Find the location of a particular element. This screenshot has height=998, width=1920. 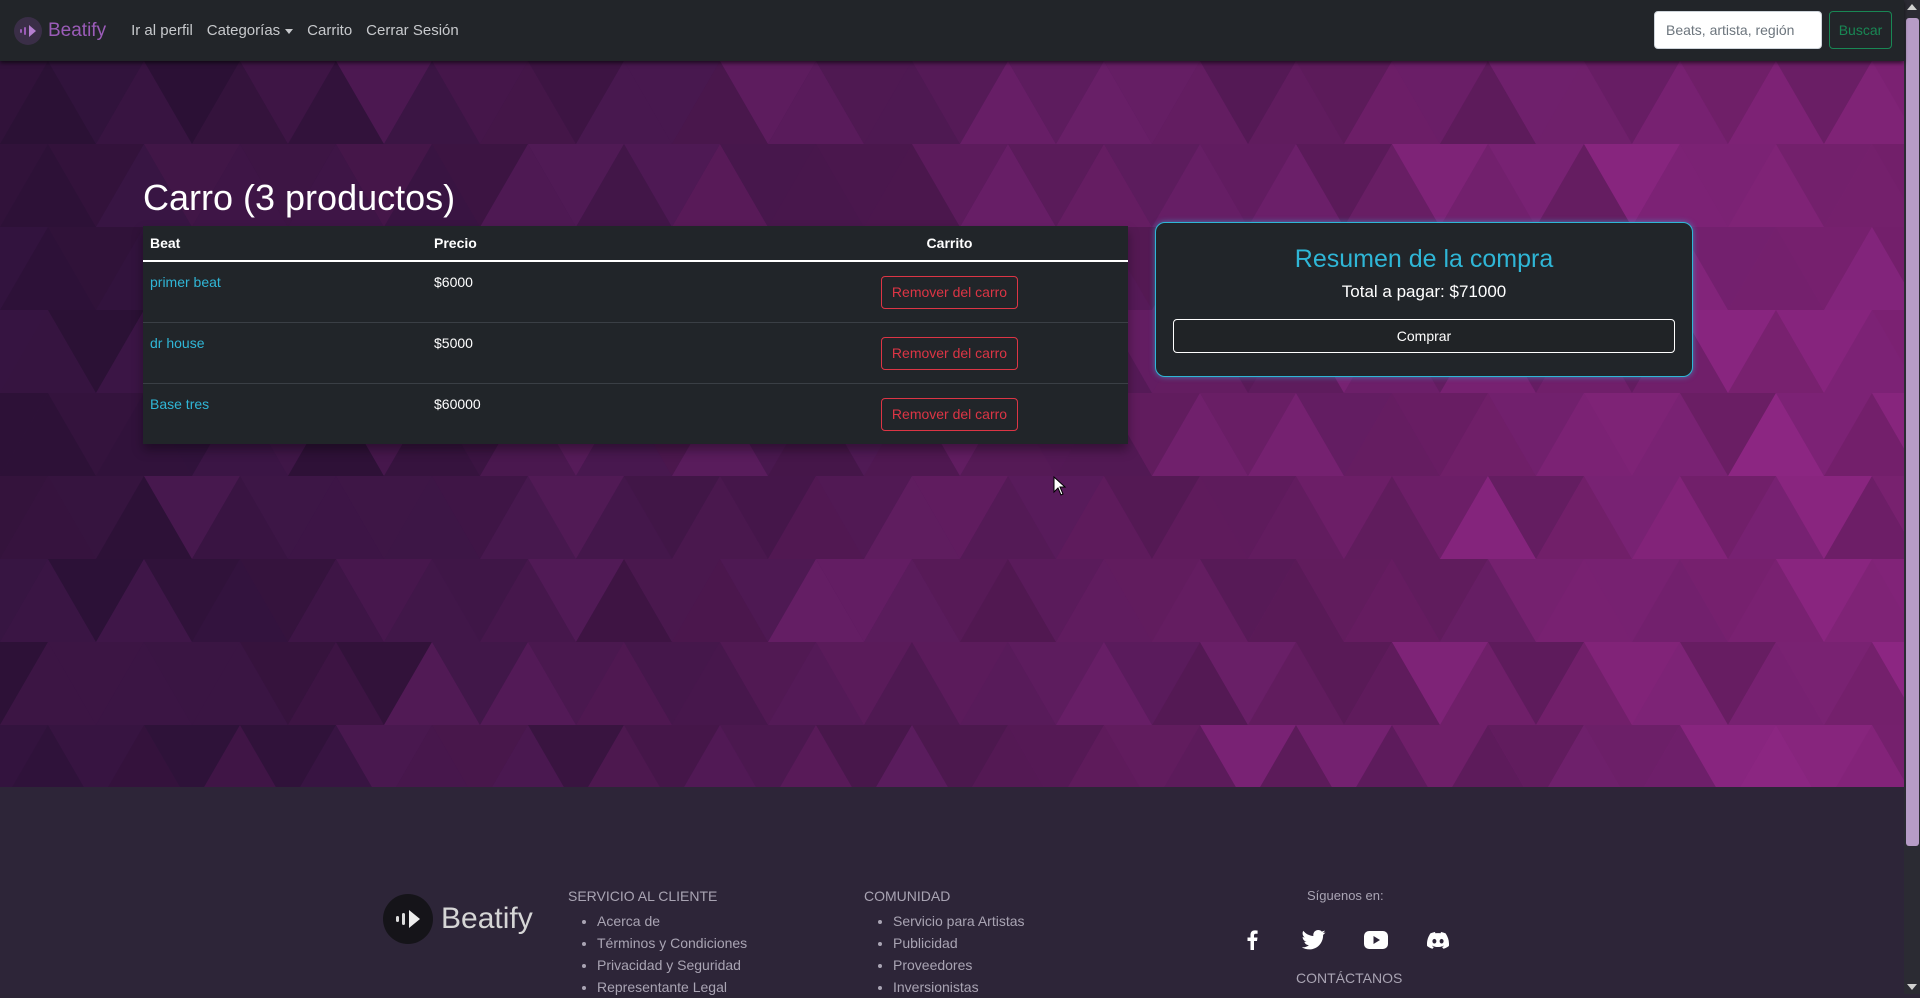

footer-brand-name: Beatify is located at coordinates (487, 918).